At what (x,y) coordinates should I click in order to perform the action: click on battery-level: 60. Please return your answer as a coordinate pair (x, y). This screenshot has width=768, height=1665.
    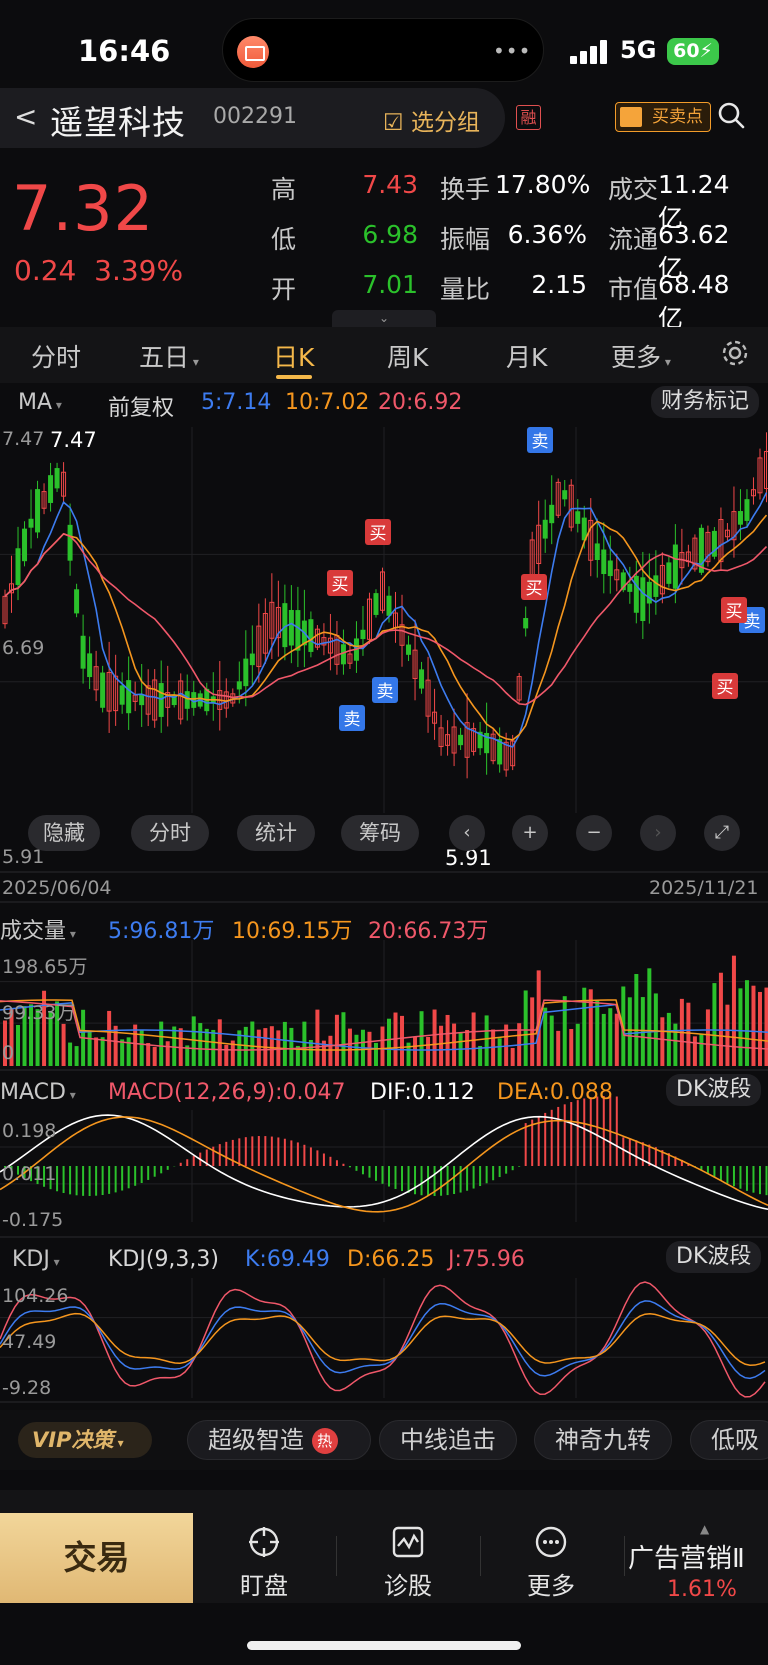
    Looking at the image, I should click on (686, 51).